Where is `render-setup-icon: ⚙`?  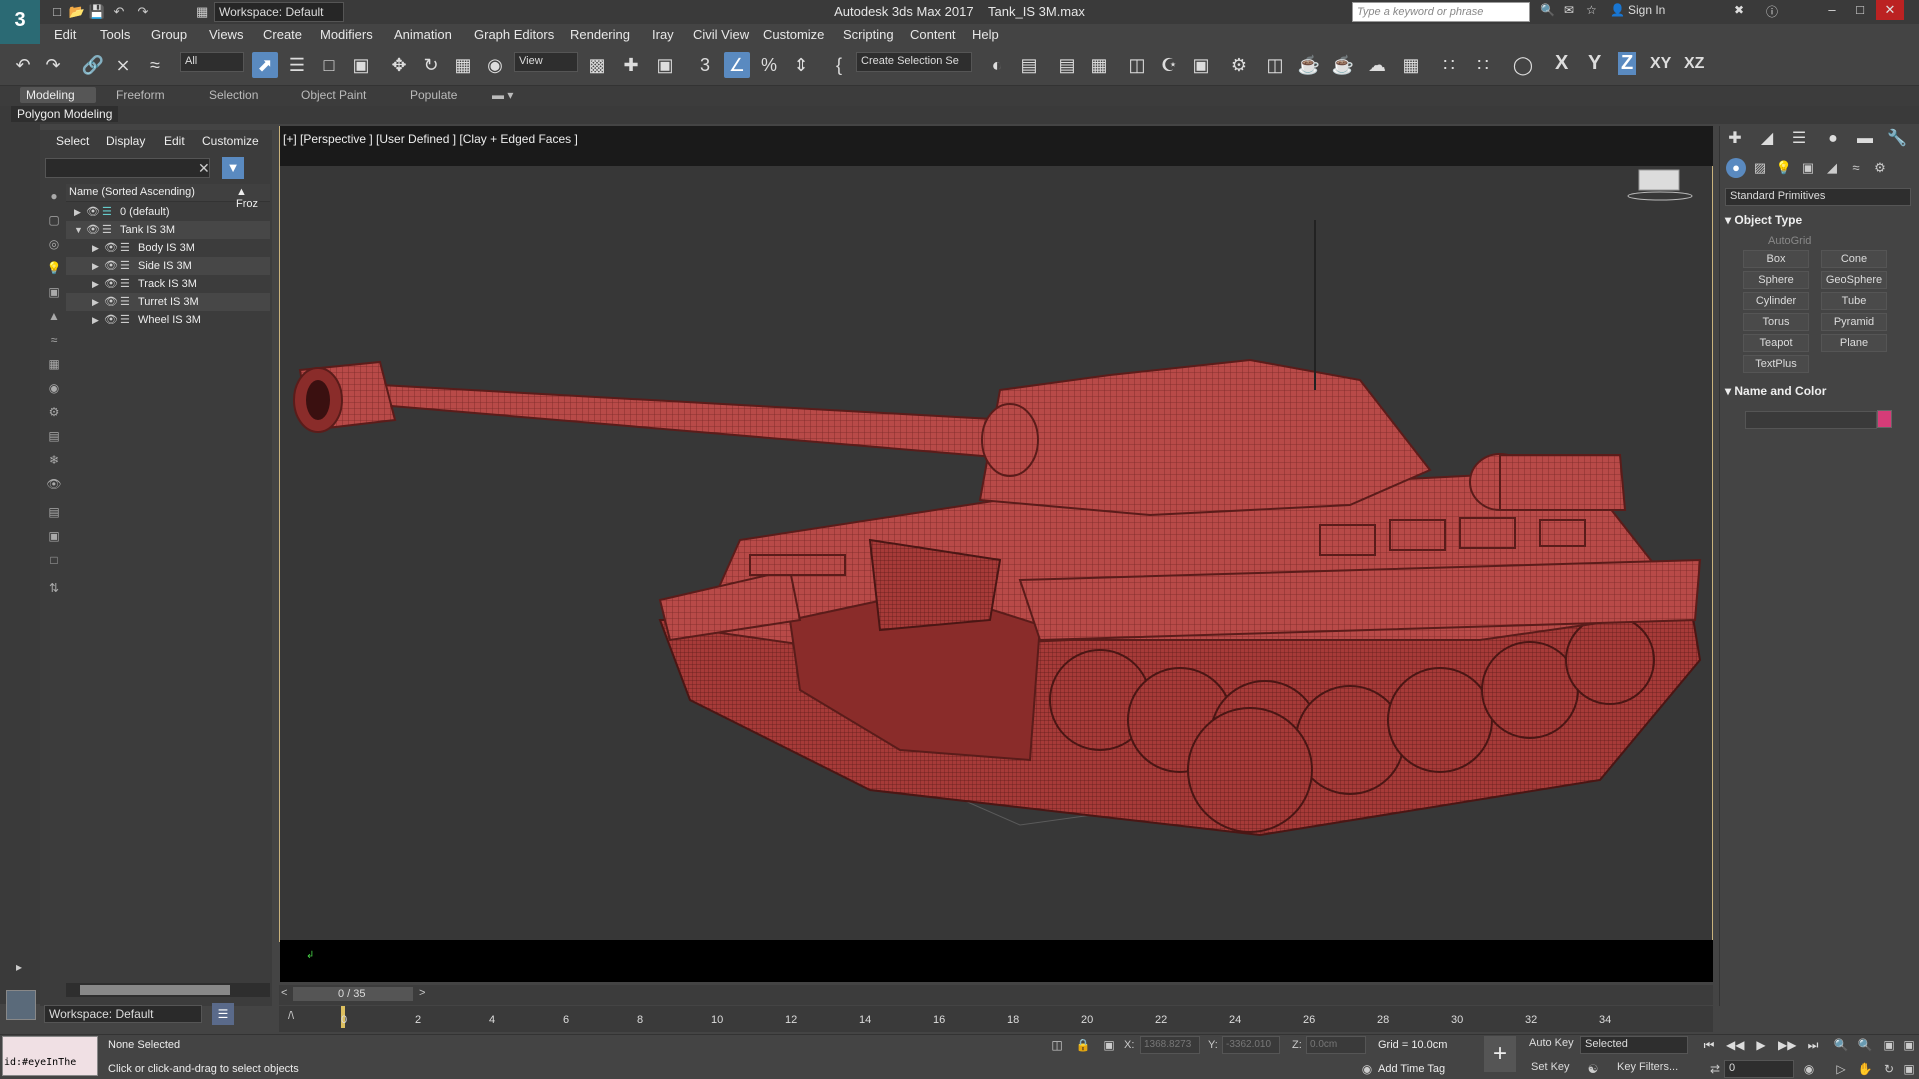
render-setup-icon: ⚙ is located at coordinates (1239, 65).